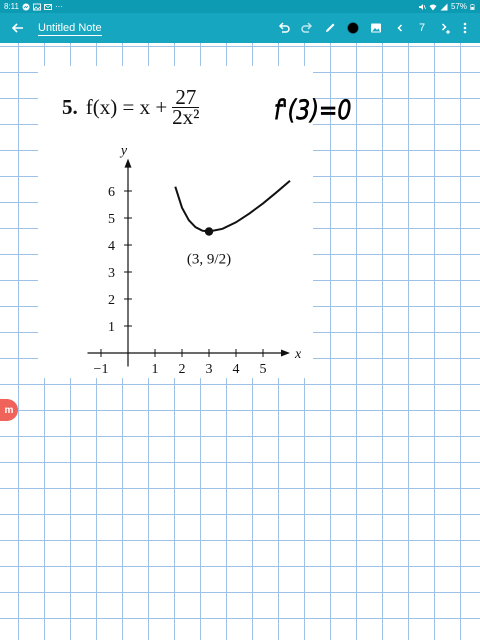 The image size is (480, 640). I want to click on pen-tool-button, so click(330, 28).